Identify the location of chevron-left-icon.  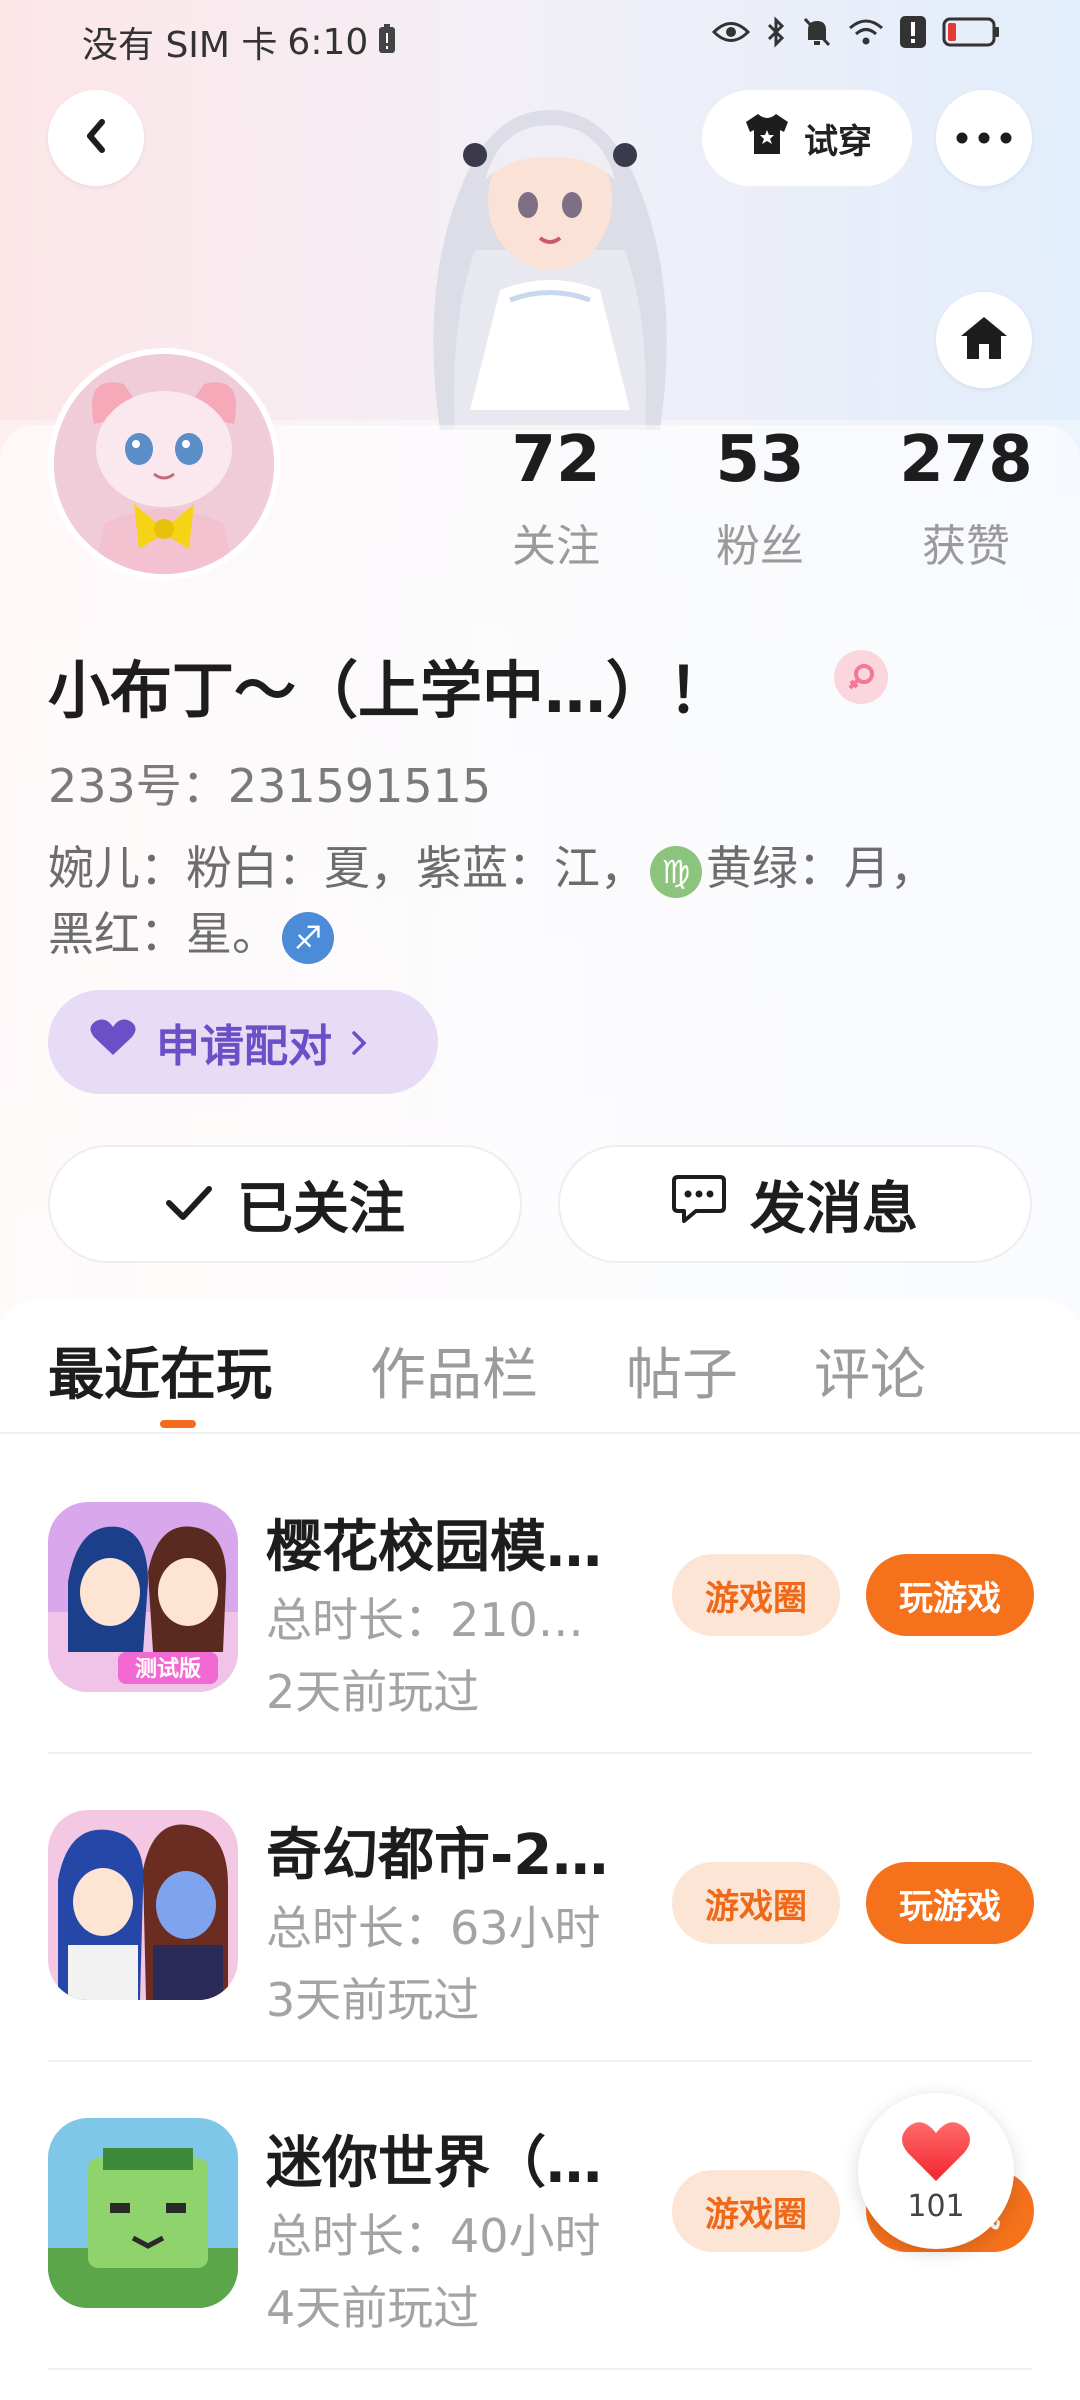
(96, 138).